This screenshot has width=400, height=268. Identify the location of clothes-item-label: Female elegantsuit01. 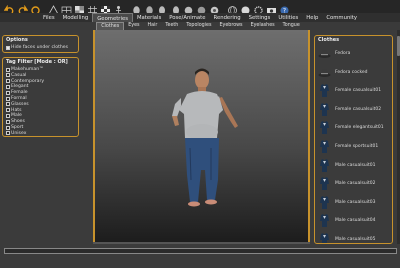
(359, 128).